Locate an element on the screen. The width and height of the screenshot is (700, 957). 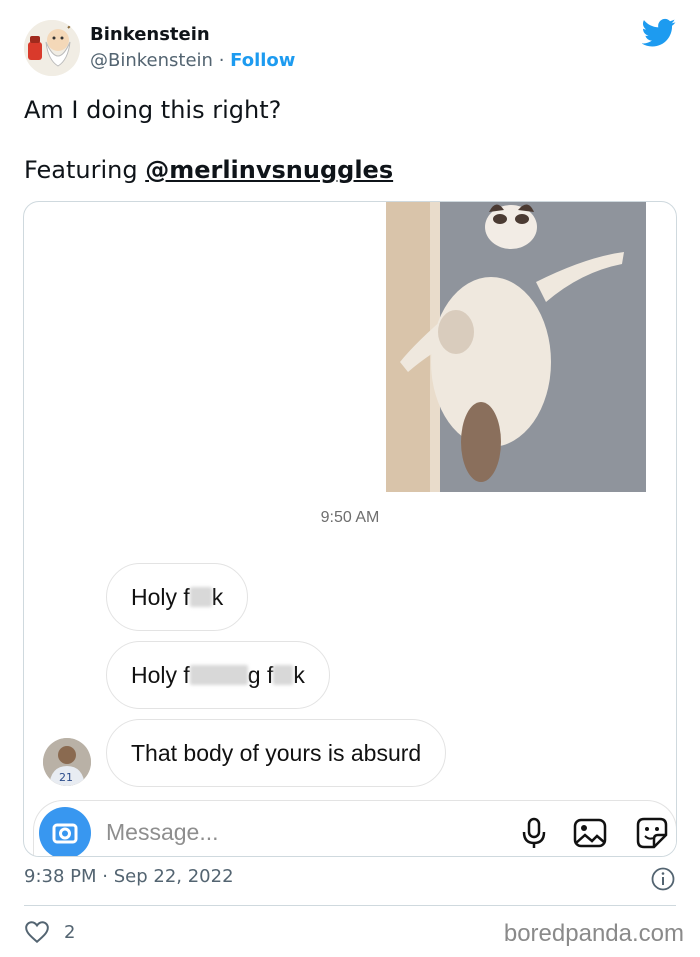
svg-text: 21 is located at coordinates (66, 777).